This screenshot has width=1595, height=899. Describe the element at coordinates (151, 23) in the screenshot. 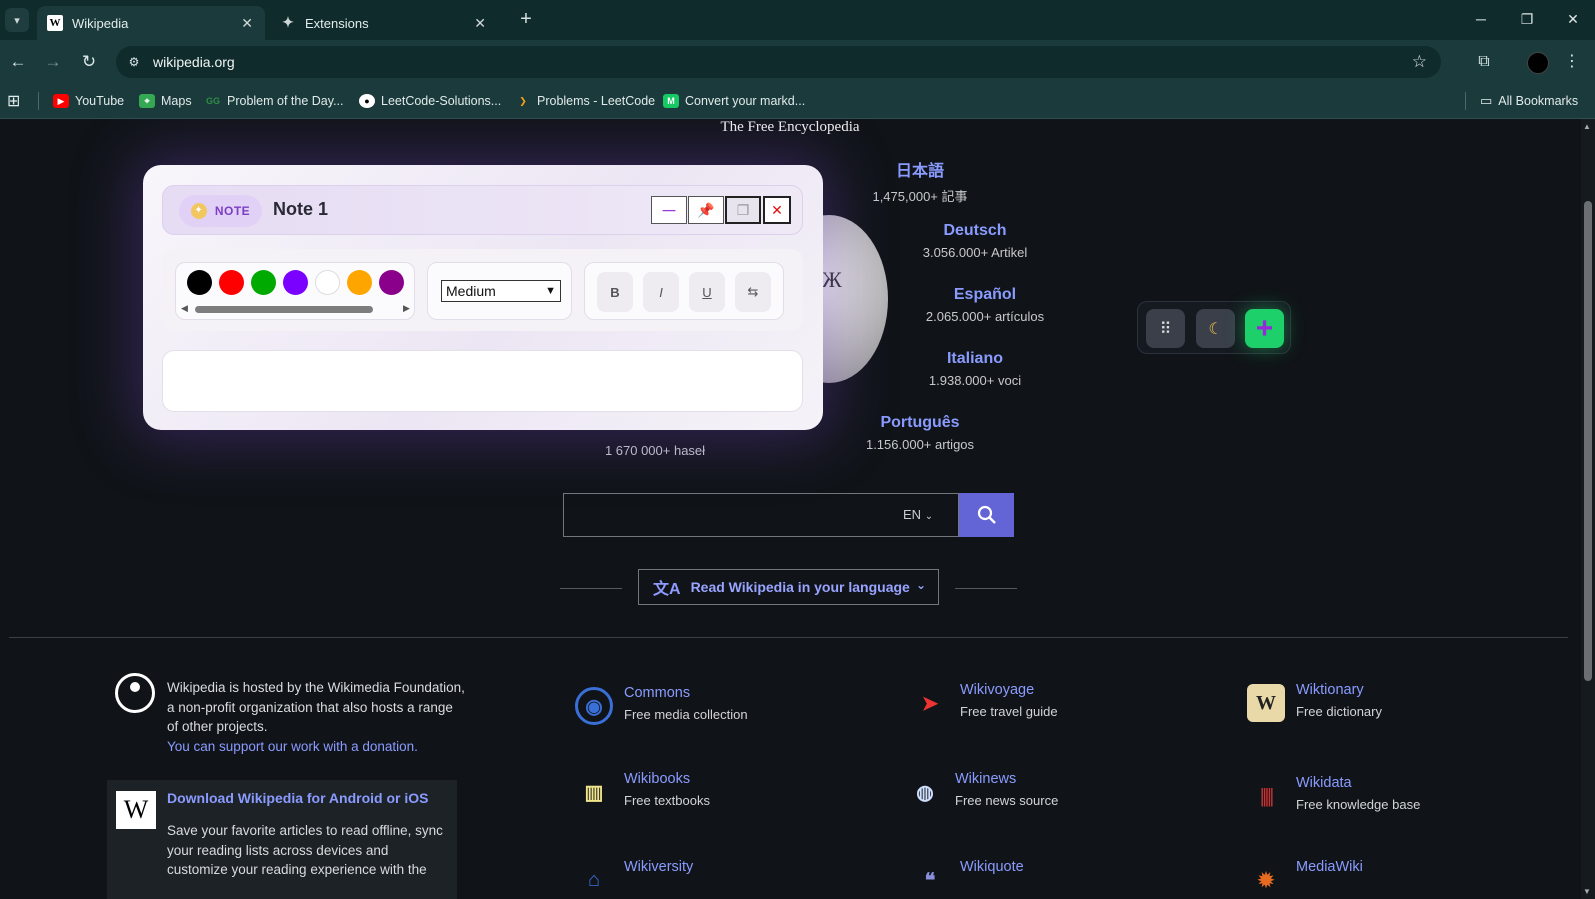

I see `tab-wikipedia: W Wikipedia ✕` at that location.